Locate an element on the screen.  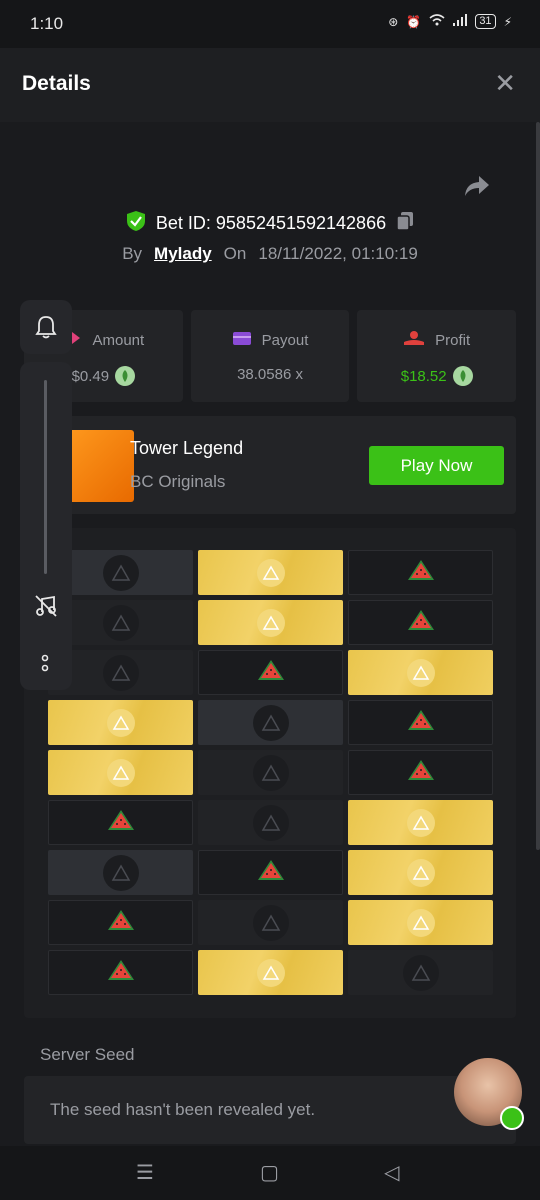
home-icon: ▢ is located at coordinates (269, 1172).